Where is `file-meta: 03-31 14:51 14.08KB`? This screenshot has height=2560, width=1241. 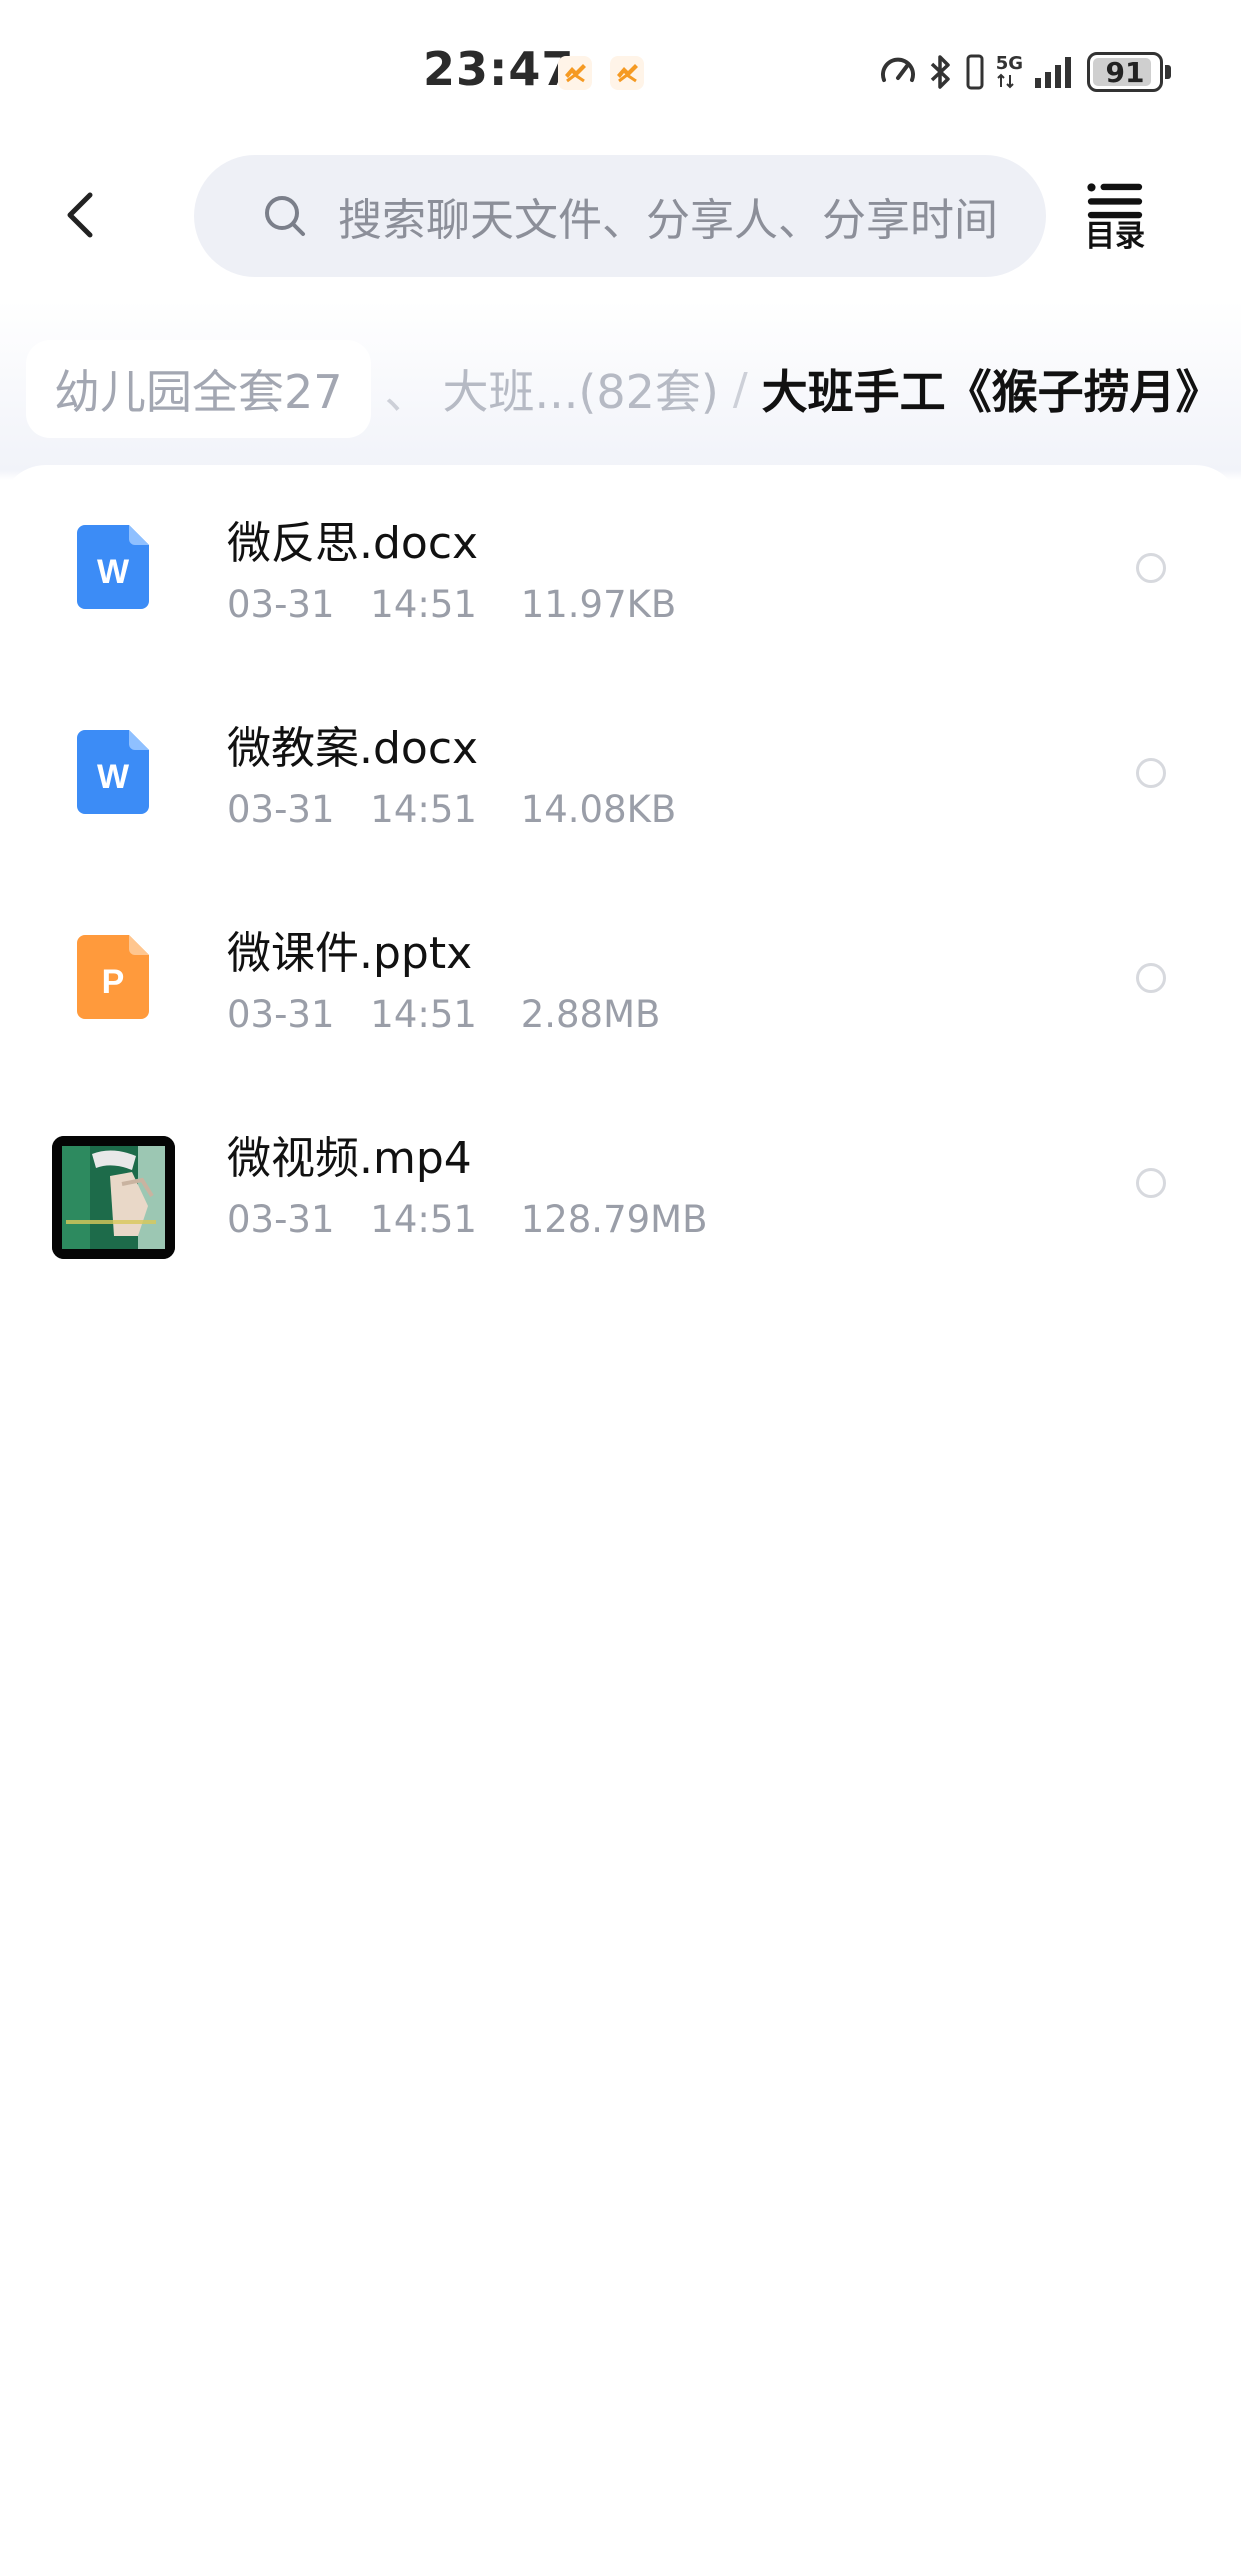 file-meta: 03-31 14:51 14.08KB is located at coordinates (451, 809).